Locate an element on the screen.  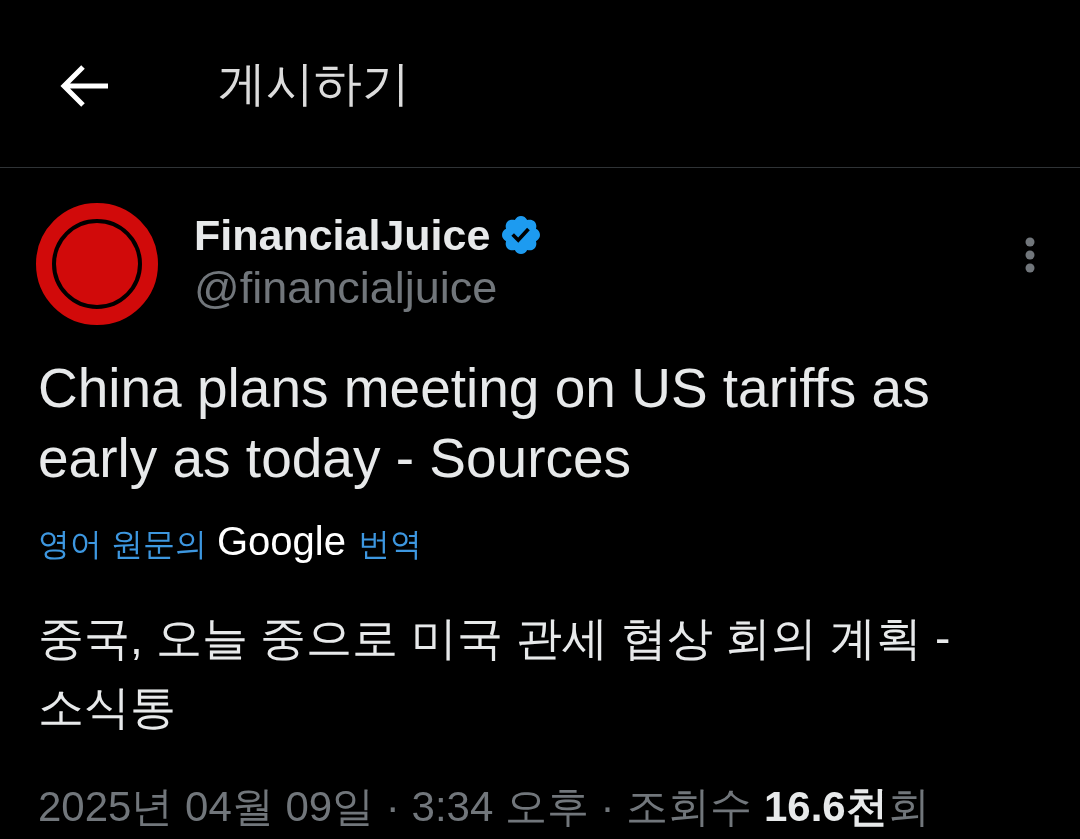
profile-avatar is located at coordinates (97, 264).